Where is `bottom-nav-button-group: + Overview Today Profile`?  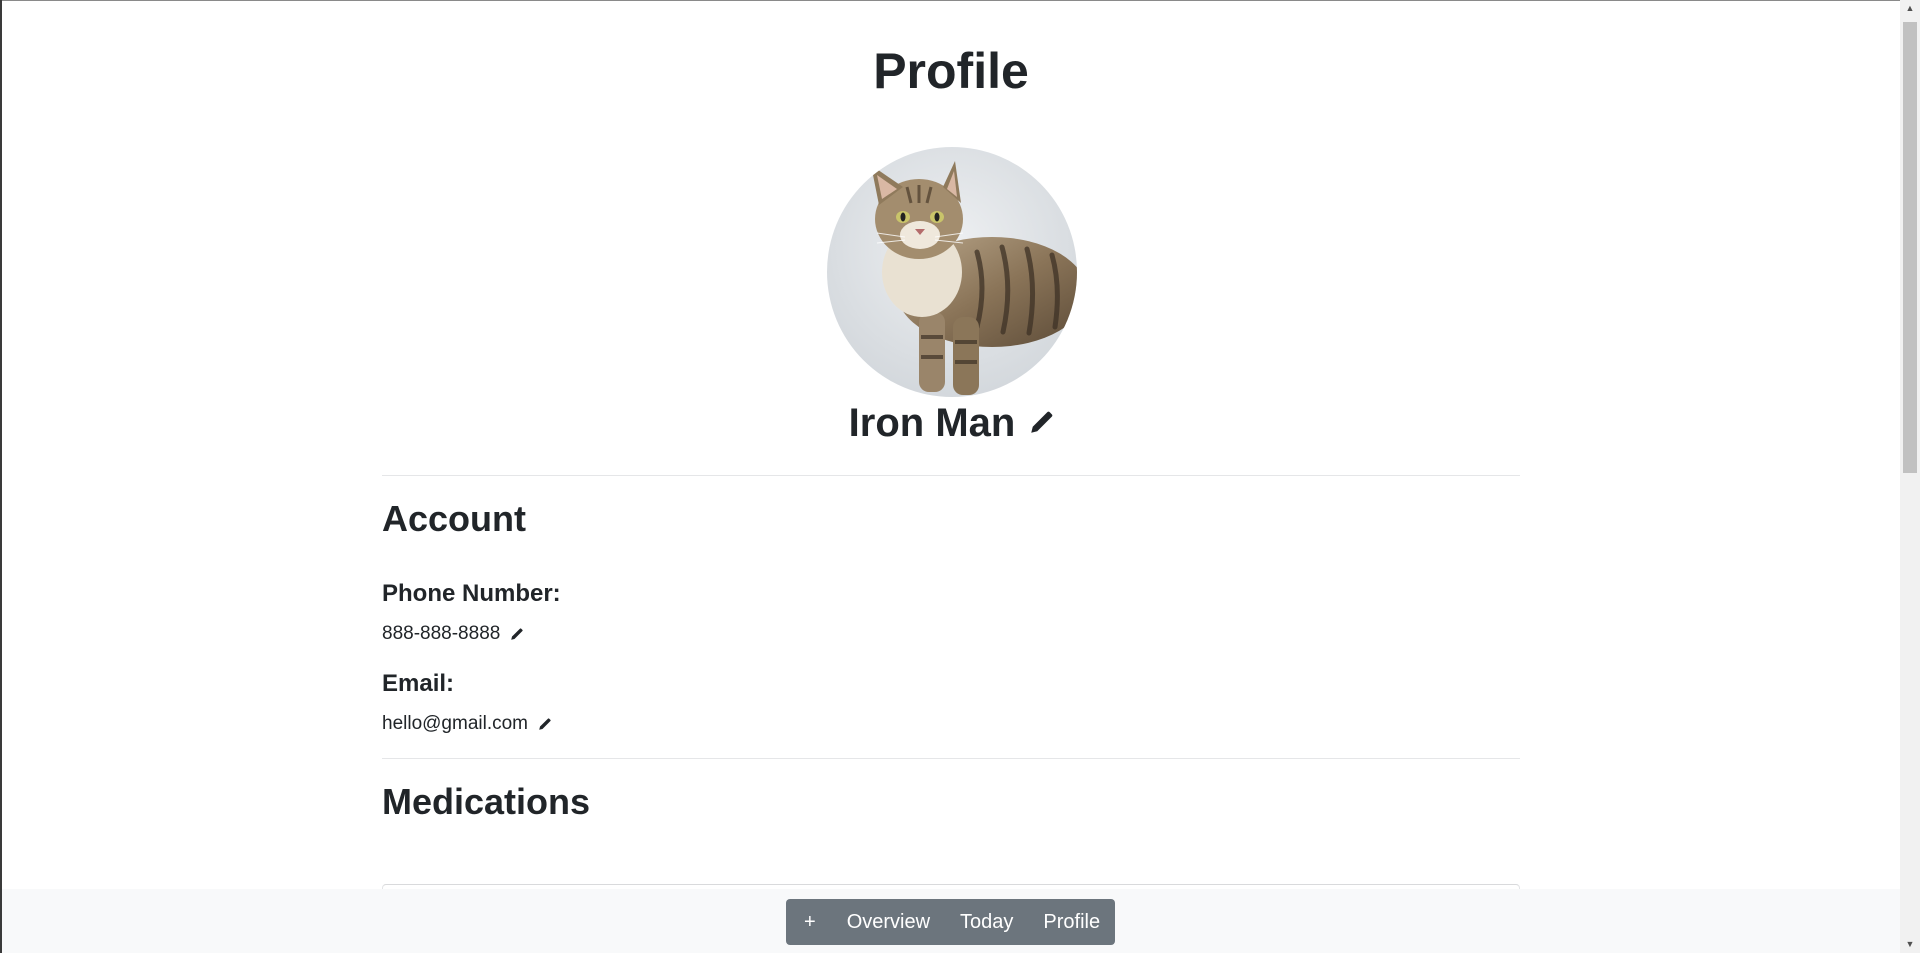 bottom-nav-button-group: + Overview Today Profile is located at coordinates (951, 922).